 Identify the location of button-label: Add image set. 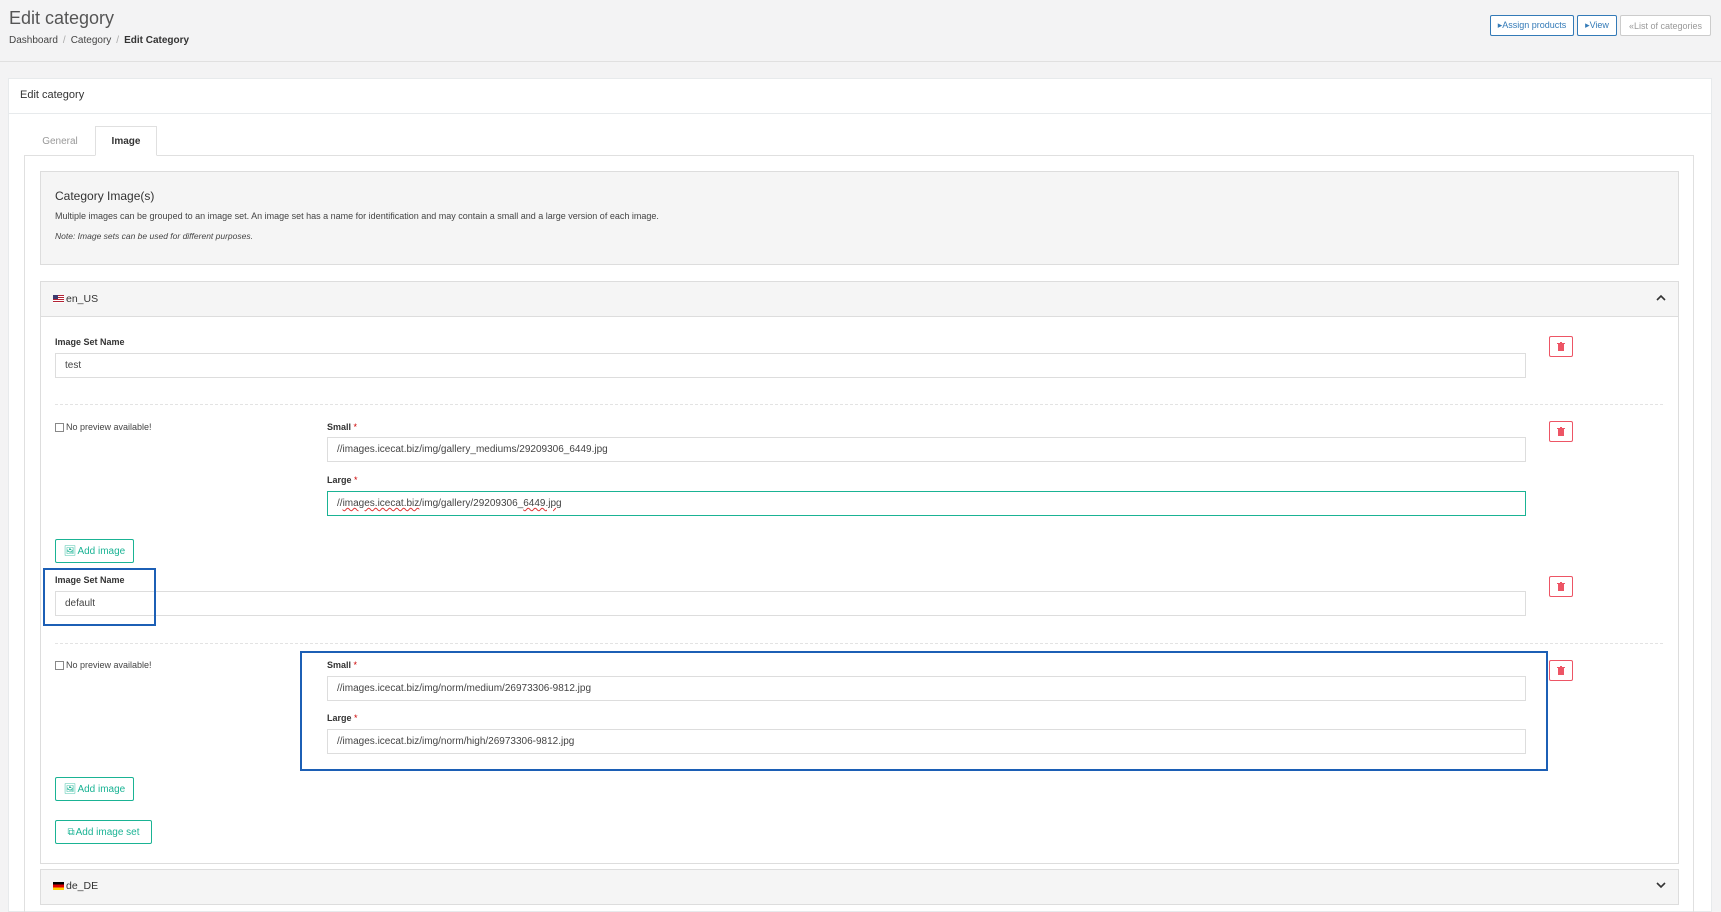
(107, 832).